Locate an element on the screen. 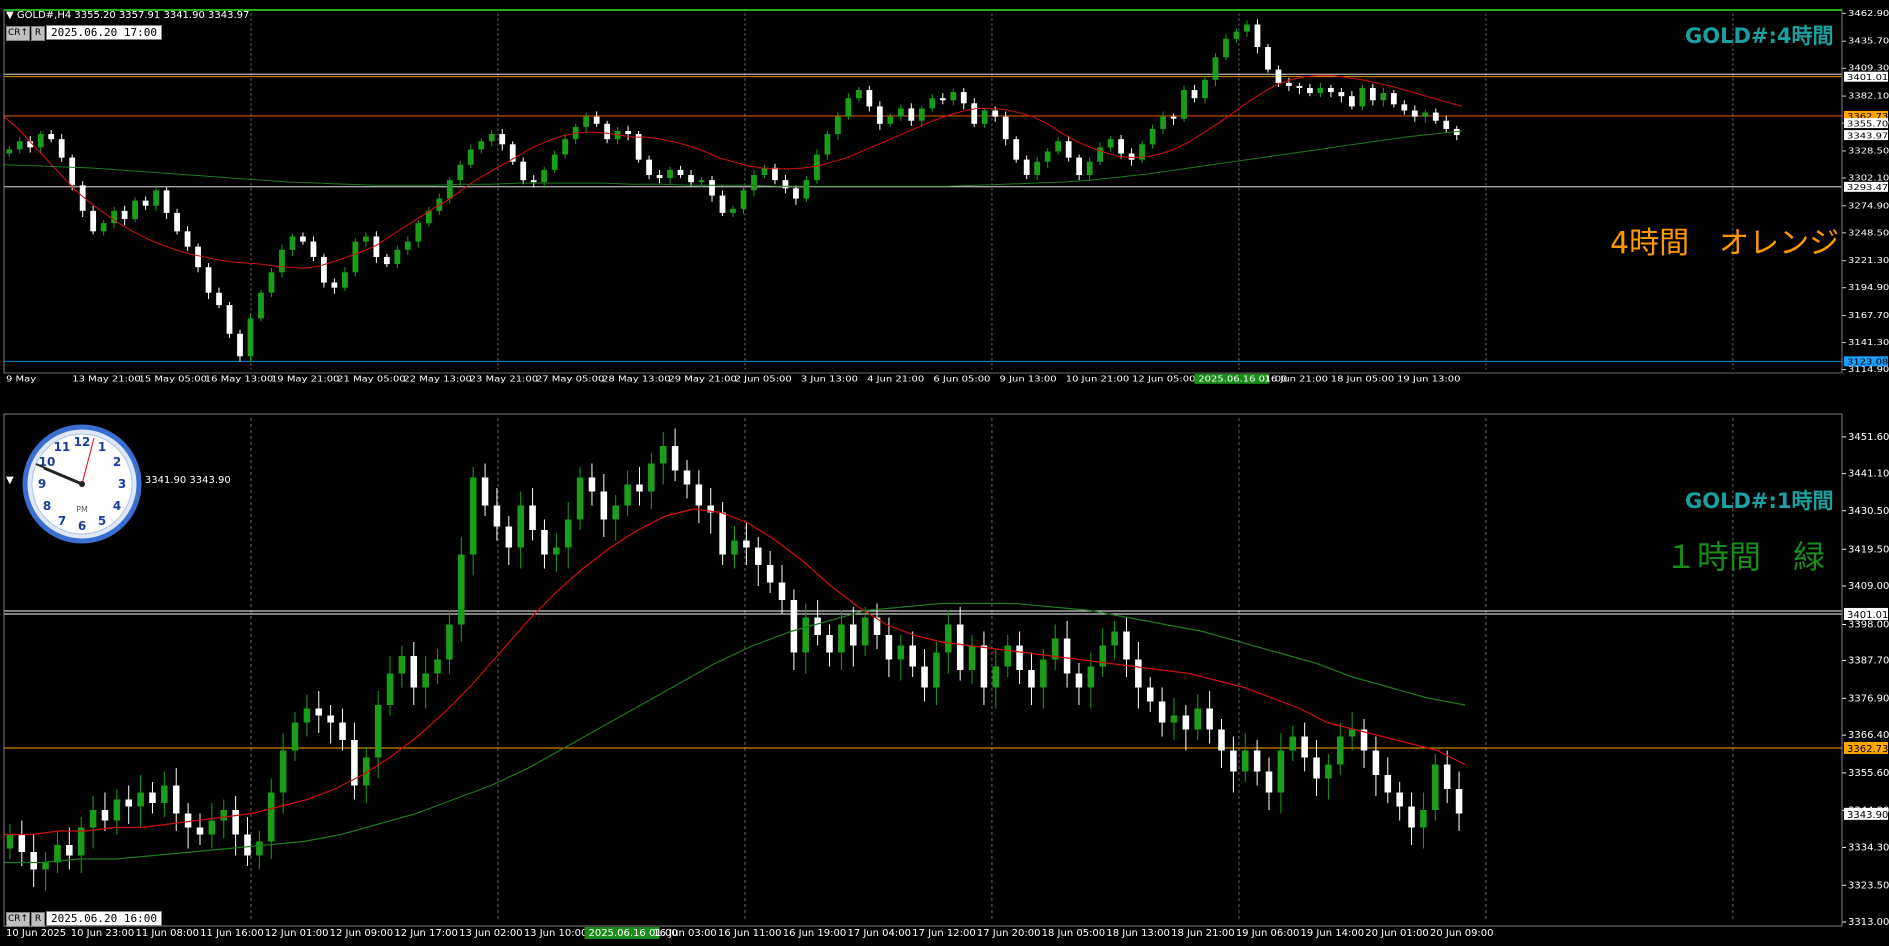 The width and height of the screenshot is (1889, 946). top-x-tick-label: 19 Jun 13:00 is located at coordinates (1429, 379).